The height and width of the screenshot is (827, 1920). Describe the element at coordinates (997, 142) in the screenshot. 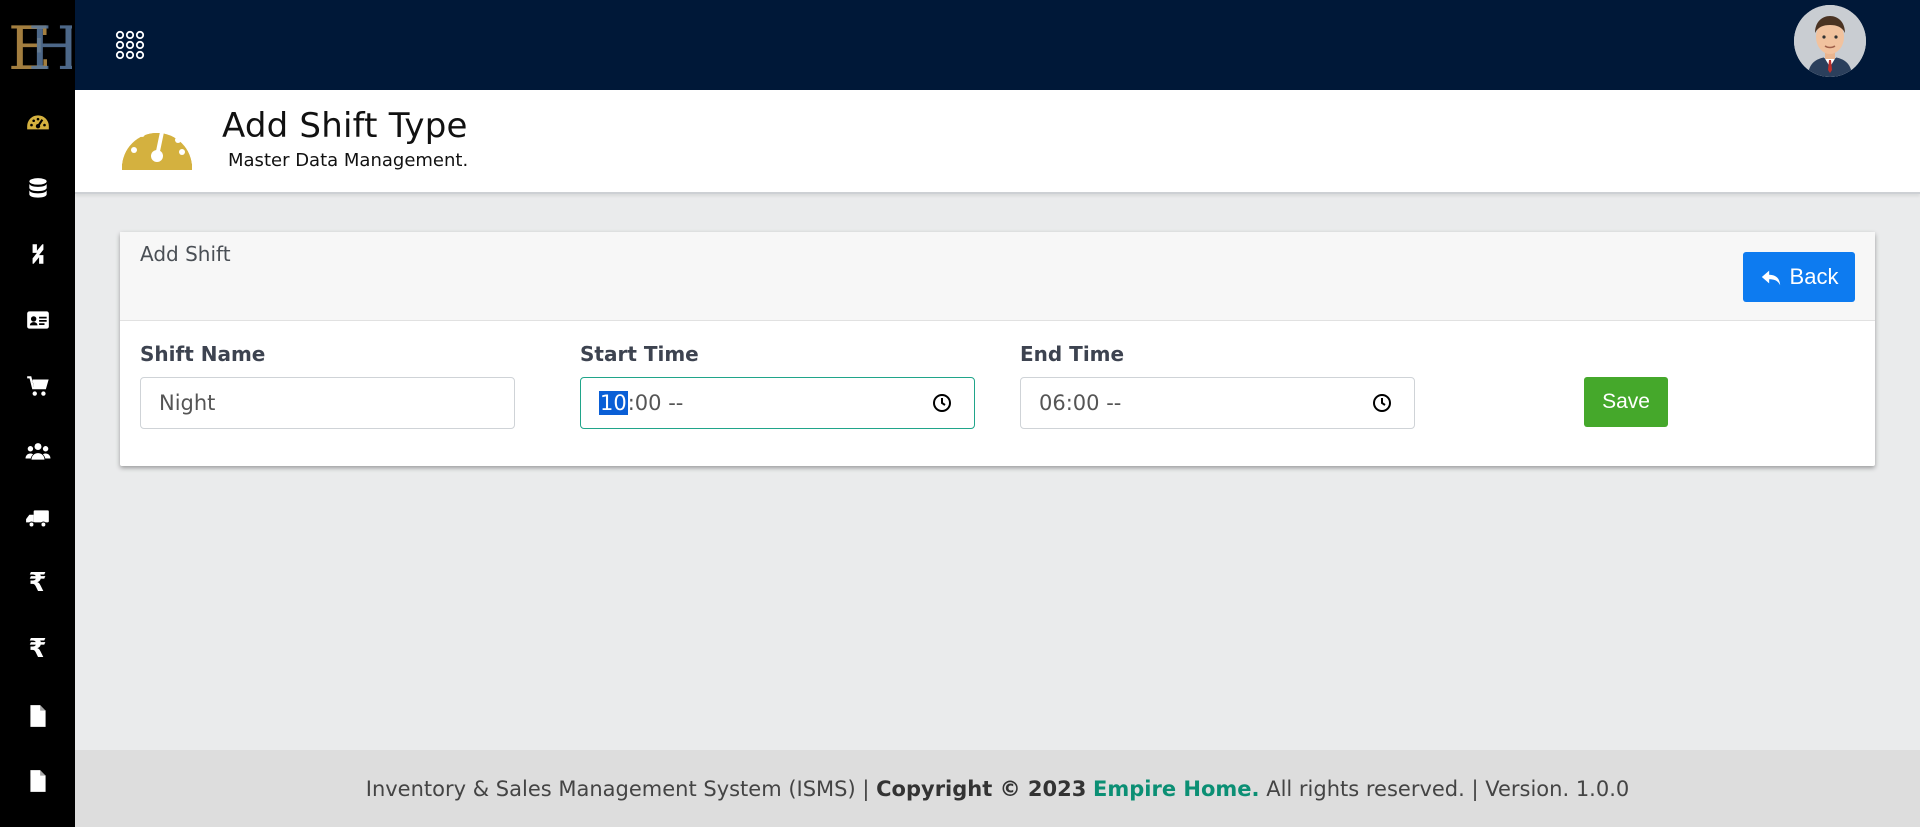

I see `page-header: Add Shift Type Master Data Management.` at that location.